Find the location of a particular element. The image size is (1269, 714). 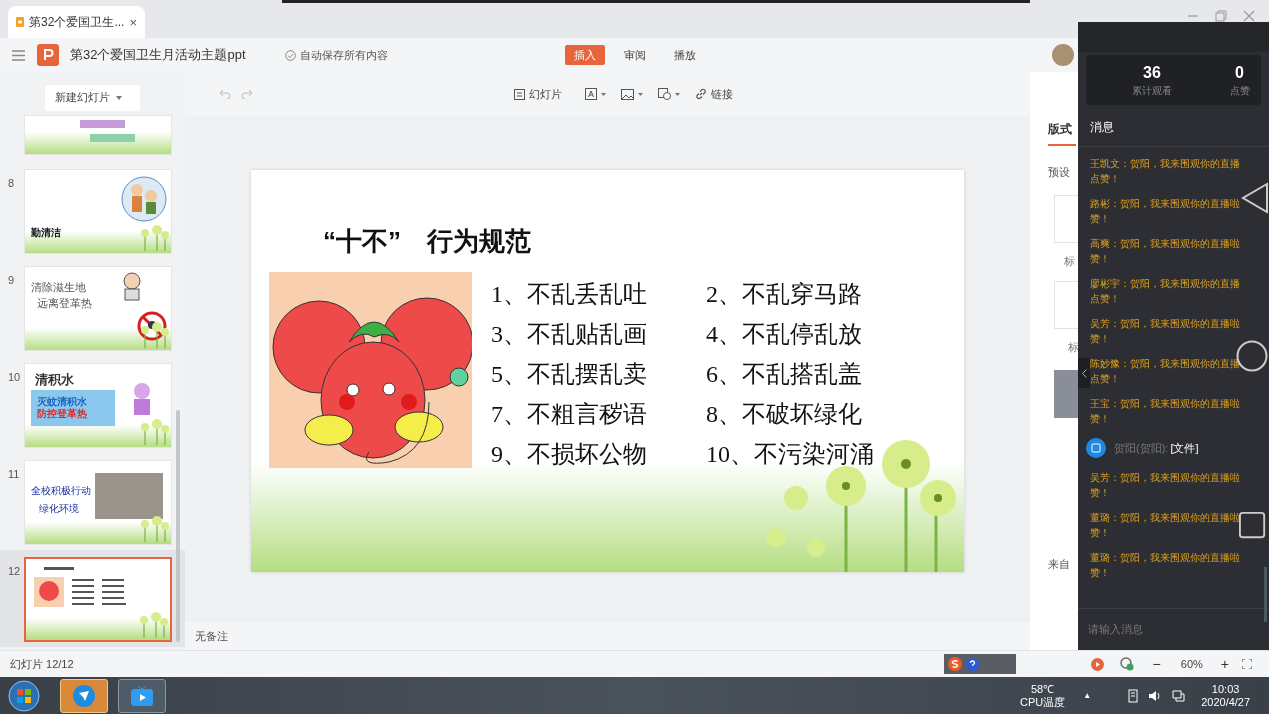

ribbon-tab: 审阅 is located at coordinates (635, 55).